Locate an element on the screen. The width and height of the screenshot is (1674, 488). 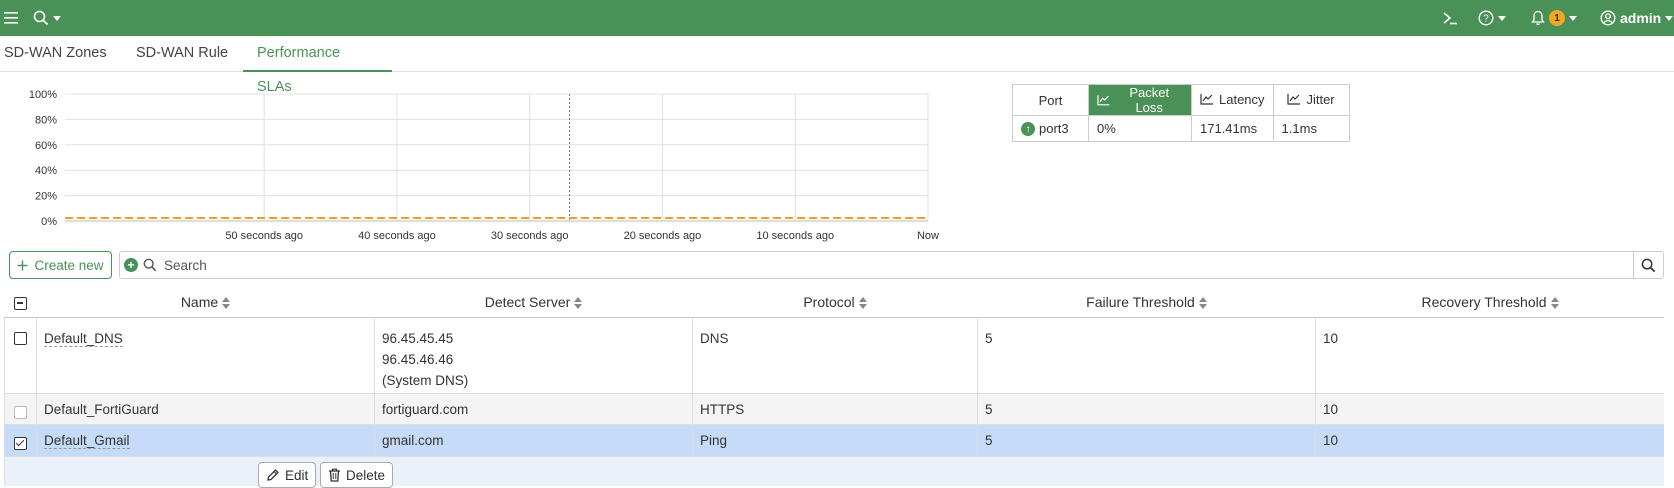
row-actions-bar is located at coordinates (834, 470).